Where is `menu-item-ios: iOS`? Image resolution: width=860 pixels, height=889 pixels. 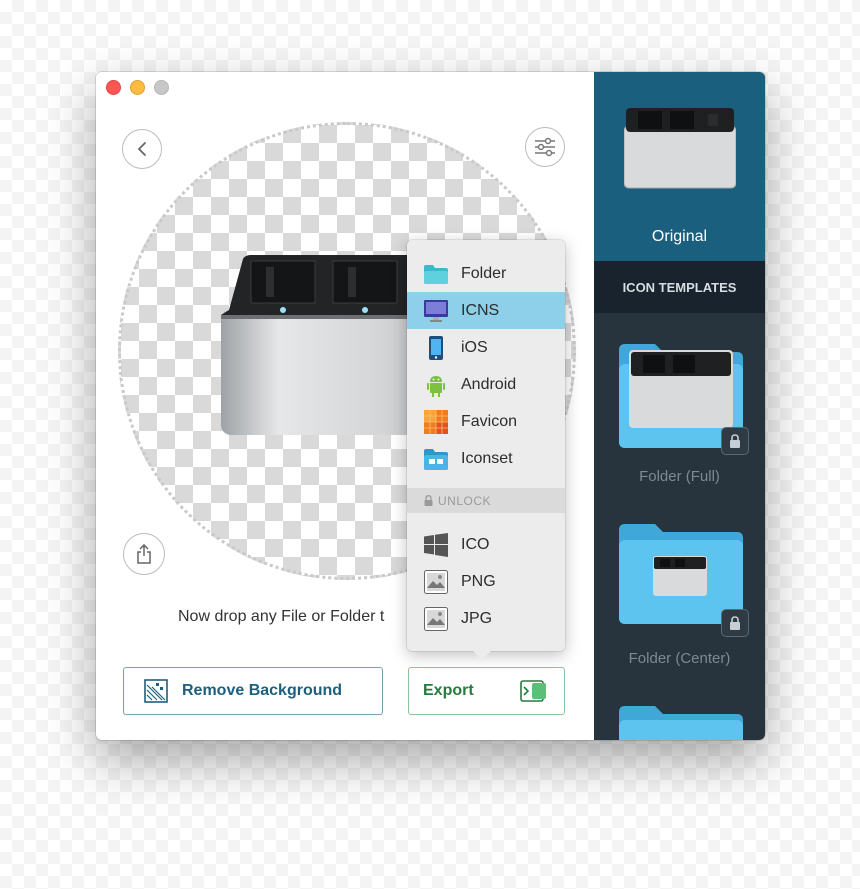 menu-item-ios: iOS is located at coordinates (486, 347).